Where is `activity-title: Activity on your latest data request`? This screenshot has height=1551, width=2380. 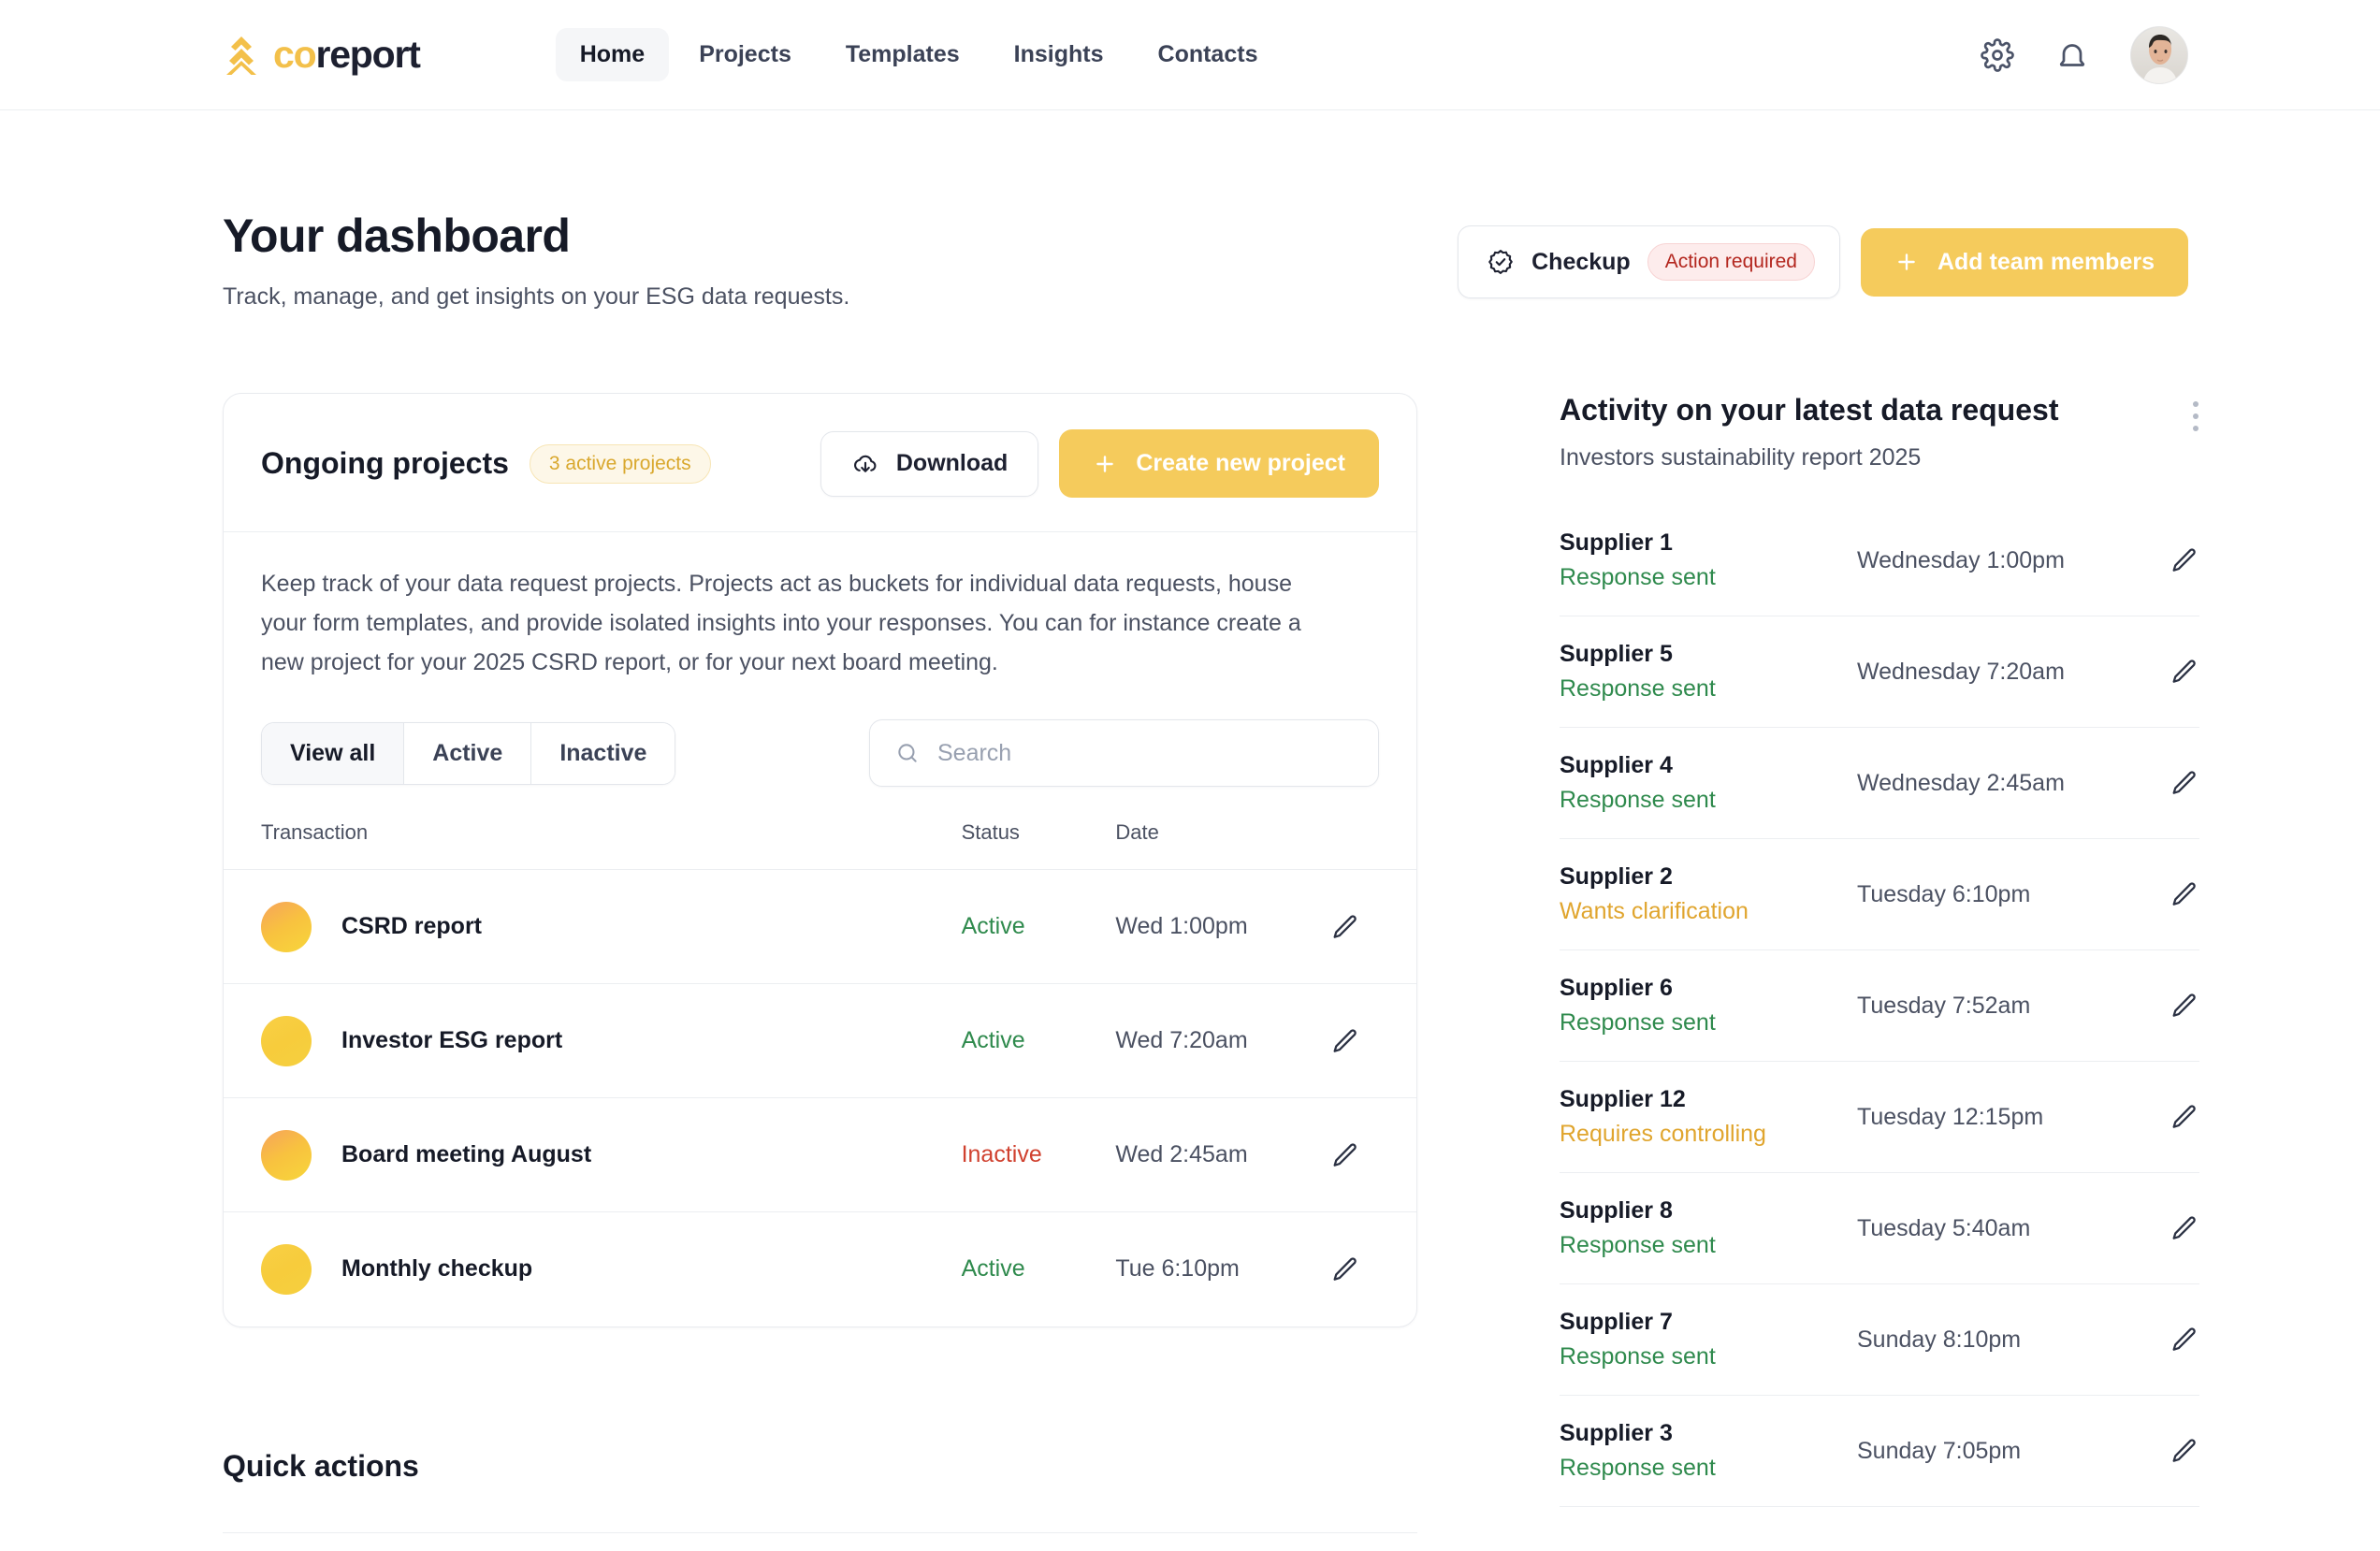 activity-title: Activity on your latest data request is located at coordinates (1809, 410).